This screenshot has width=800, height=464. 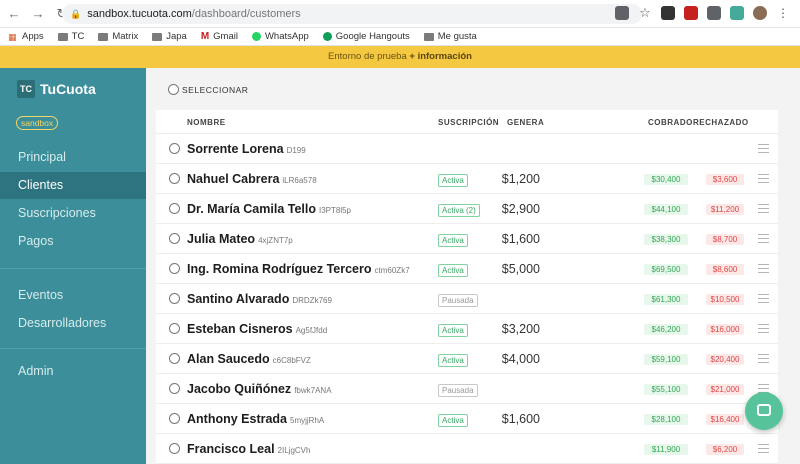 What do you see at coordinates (73, 185) in the screenshot?
I see `sidebar-item-clientes: Clientes` at bounding box center [73, 185].